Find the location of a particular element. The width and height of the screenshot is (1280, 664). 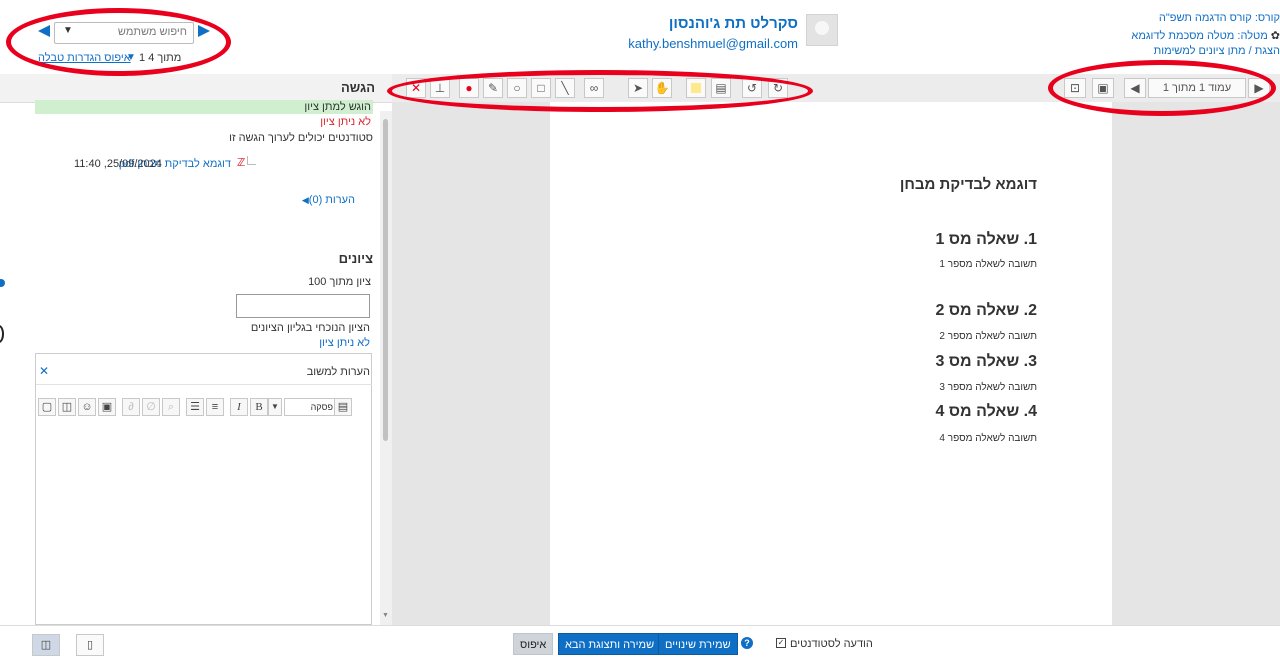

filter-icon: ▼ is located at coordinates (131, 57).